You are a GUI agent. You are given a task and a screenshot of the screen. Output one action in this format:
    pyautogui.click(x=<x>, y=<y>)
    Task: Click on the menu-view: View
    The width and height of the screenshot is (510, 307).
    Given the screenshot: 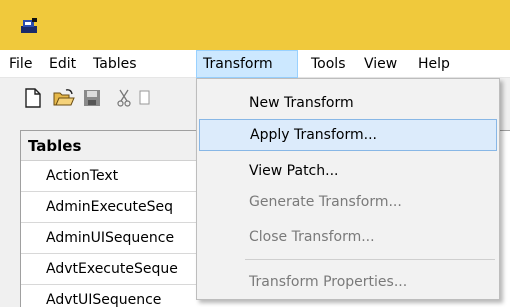 What is the action you would take?
    pyautogui.click(x=380, y=64)
    